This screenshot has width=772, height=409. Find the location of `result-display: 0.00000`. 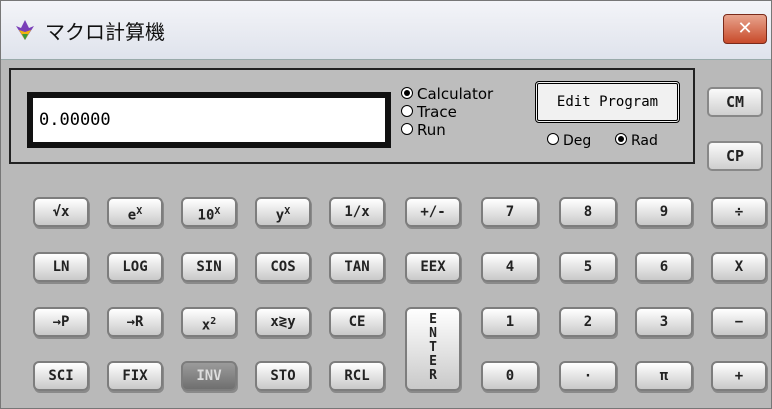

result-display: 0.00000 is located at coordinates (209, 120).